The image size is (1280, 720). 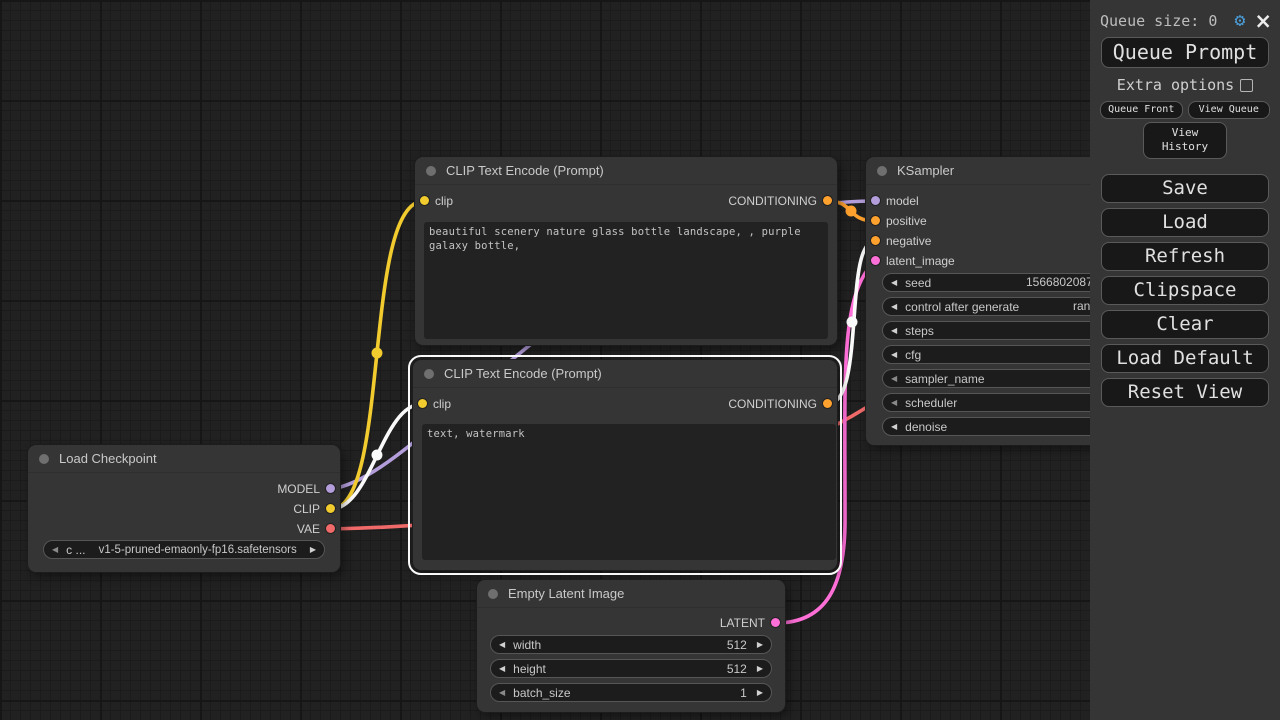 I want to click on menu-button-clipspace: Clipspace, so click(x=1185, y=290).